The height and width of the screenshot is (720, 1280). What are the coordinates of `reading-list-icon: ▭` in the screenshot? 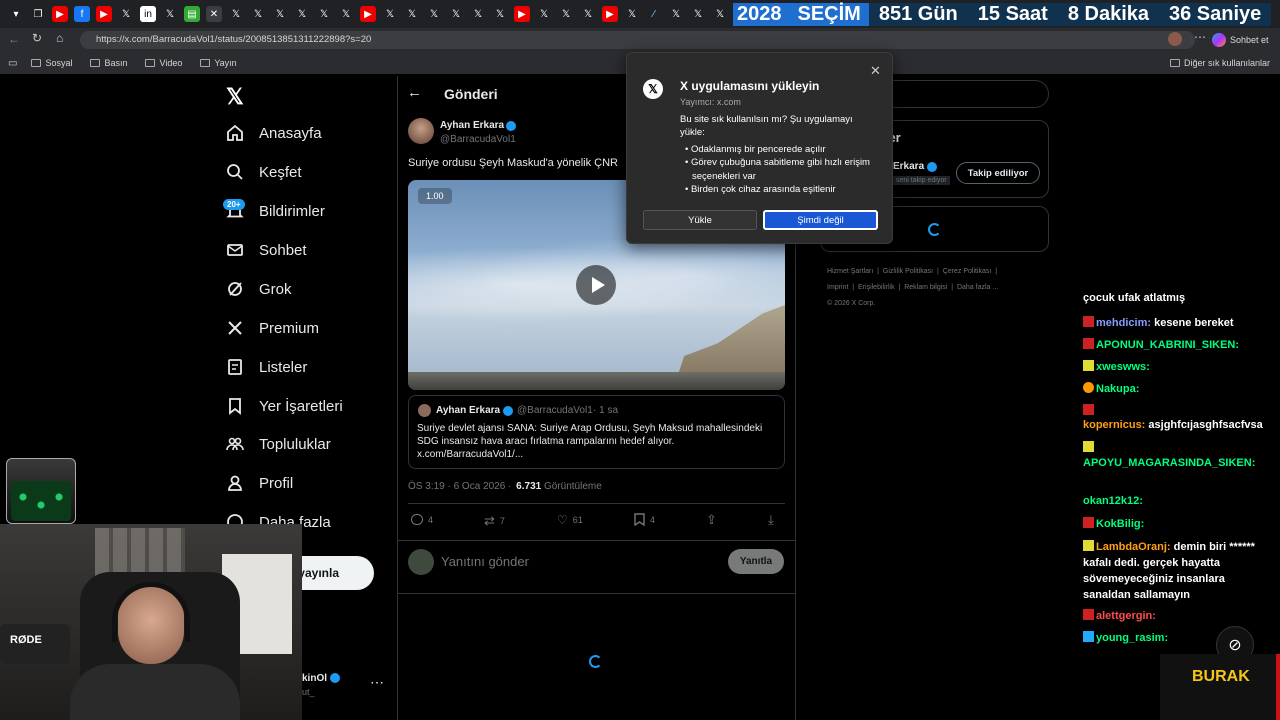 It's located at (12, 63).